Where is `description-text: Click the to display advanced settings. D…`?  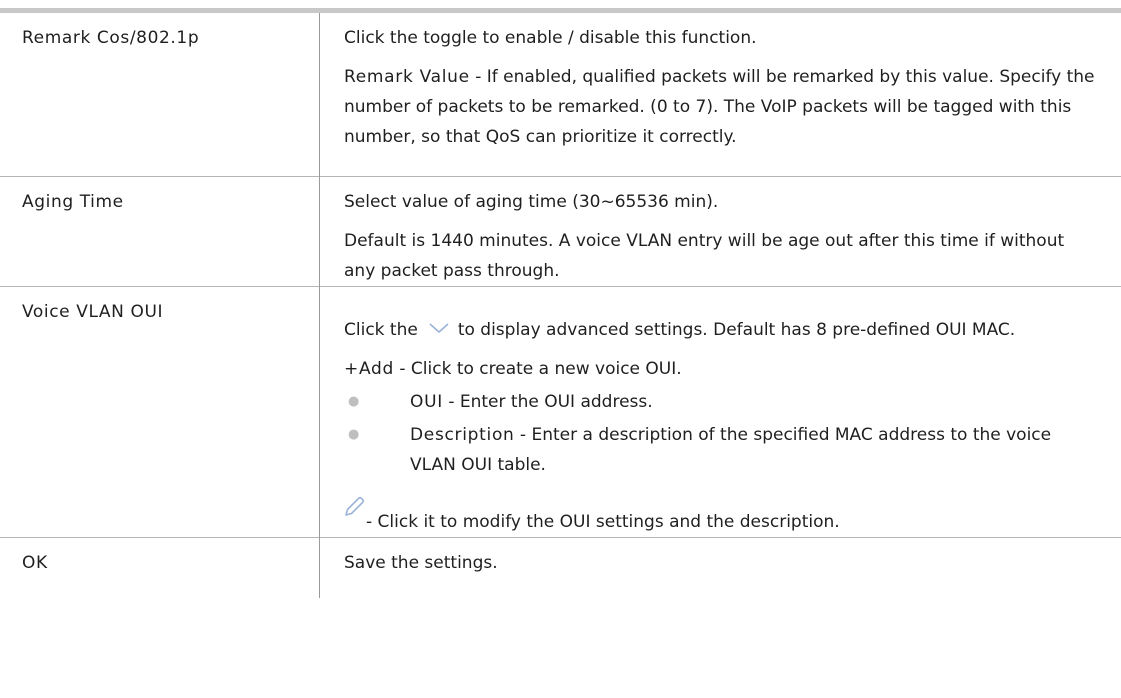
description-text: Click the to display advanced settings. D… is located at coordinates (720, 330).